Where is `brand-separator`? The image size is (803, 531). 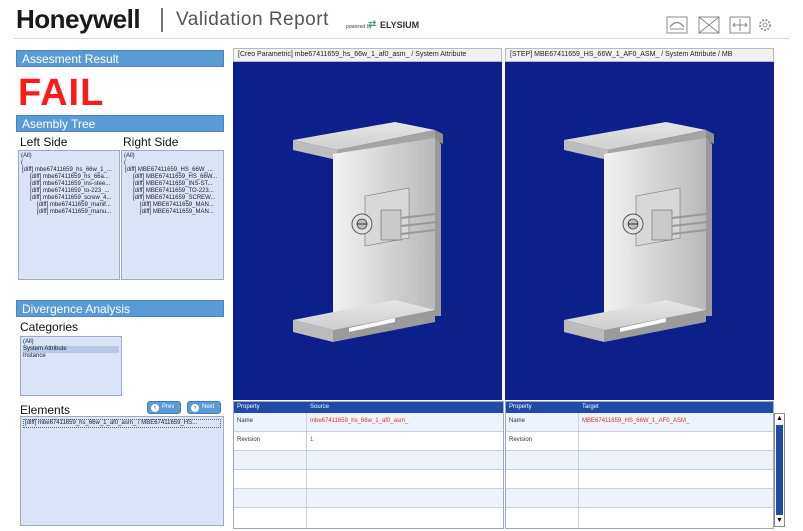
brand-separator is located at coordinates (162, 20).